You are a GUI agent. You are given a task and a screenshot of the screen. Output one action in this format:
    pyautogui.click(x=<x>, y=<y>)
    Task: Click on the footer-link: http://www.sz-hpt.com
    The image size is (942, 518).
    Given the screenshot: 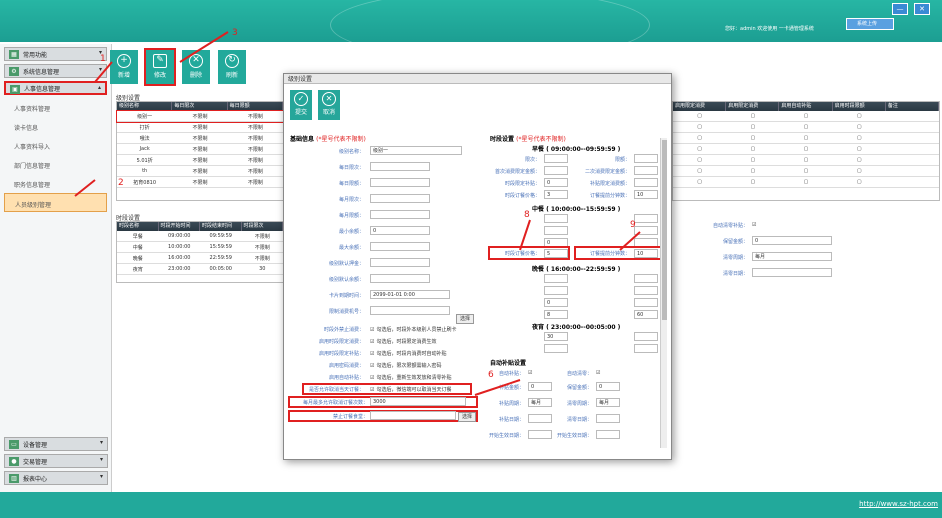 What is the action you would take?
    pyautogui.click(x=898, y=504)
    